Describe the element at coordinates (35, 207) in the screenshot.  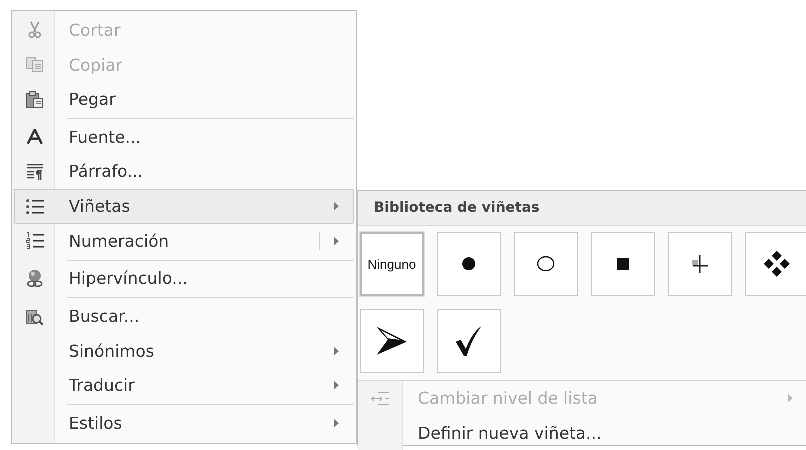
I see `bullet-list-icon` at that location.